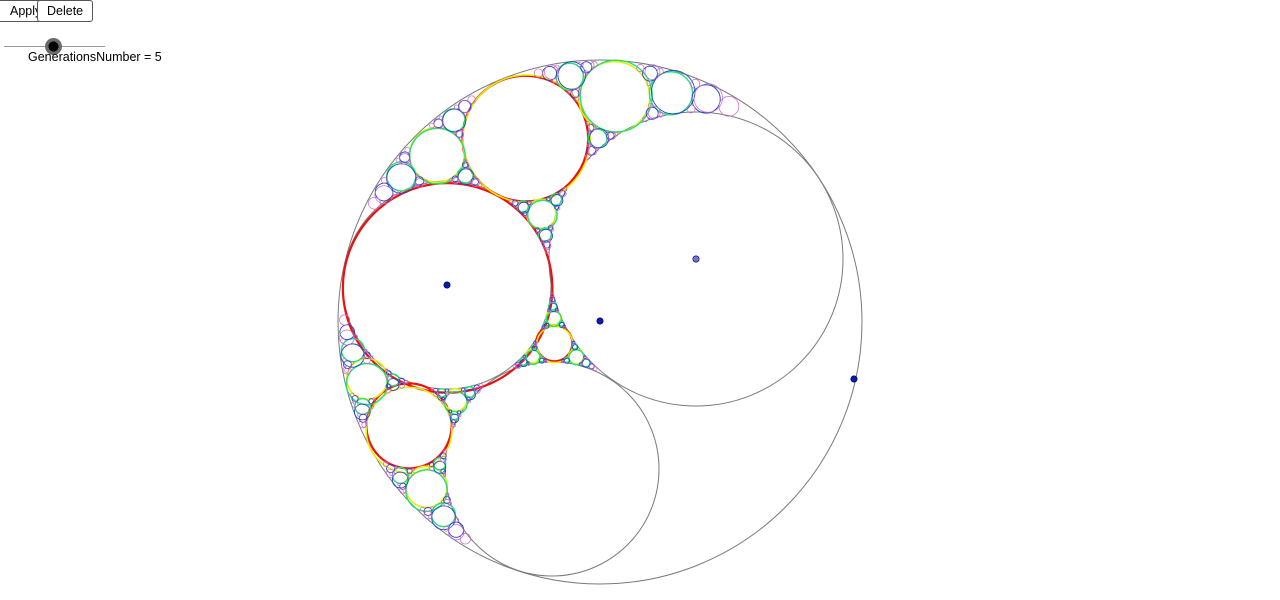 Image resolution: width=1280 pixels, height=600 pixels. What do you see at coordinates (650, 319) in the screenshot?
I see `control-points` at bounding box center [650, 319].